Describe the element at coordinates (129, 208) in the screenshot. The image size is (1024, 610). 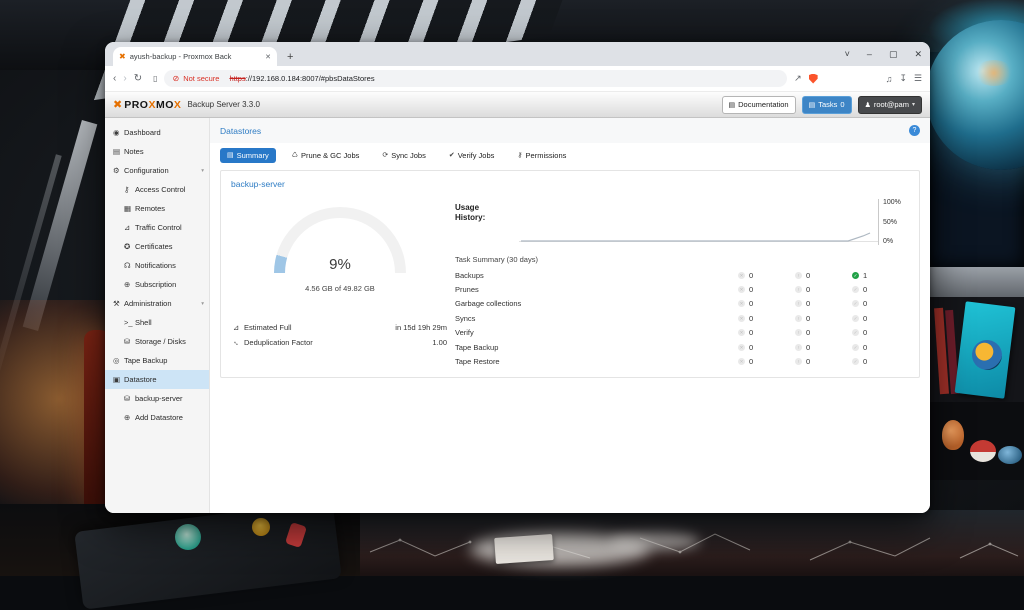
I see `list-icon: ▦` at that location.